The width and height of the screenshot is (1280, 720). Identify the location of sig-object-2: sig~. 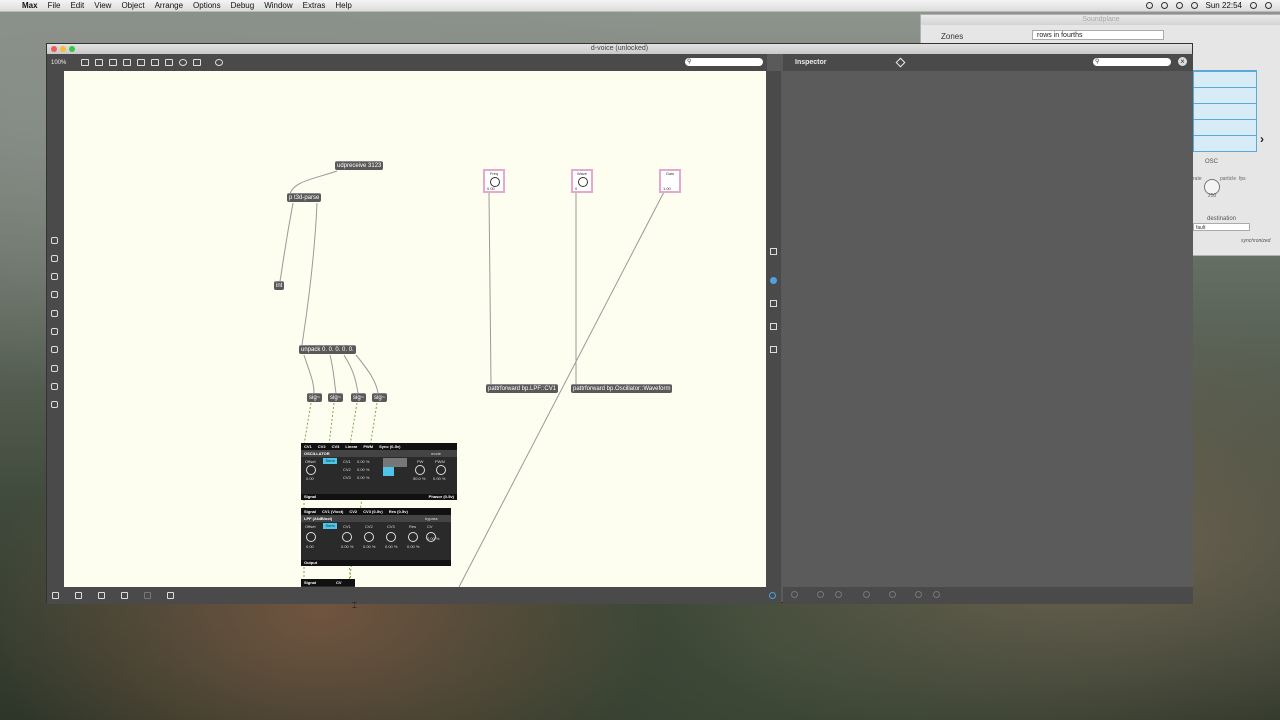
(336, 397).